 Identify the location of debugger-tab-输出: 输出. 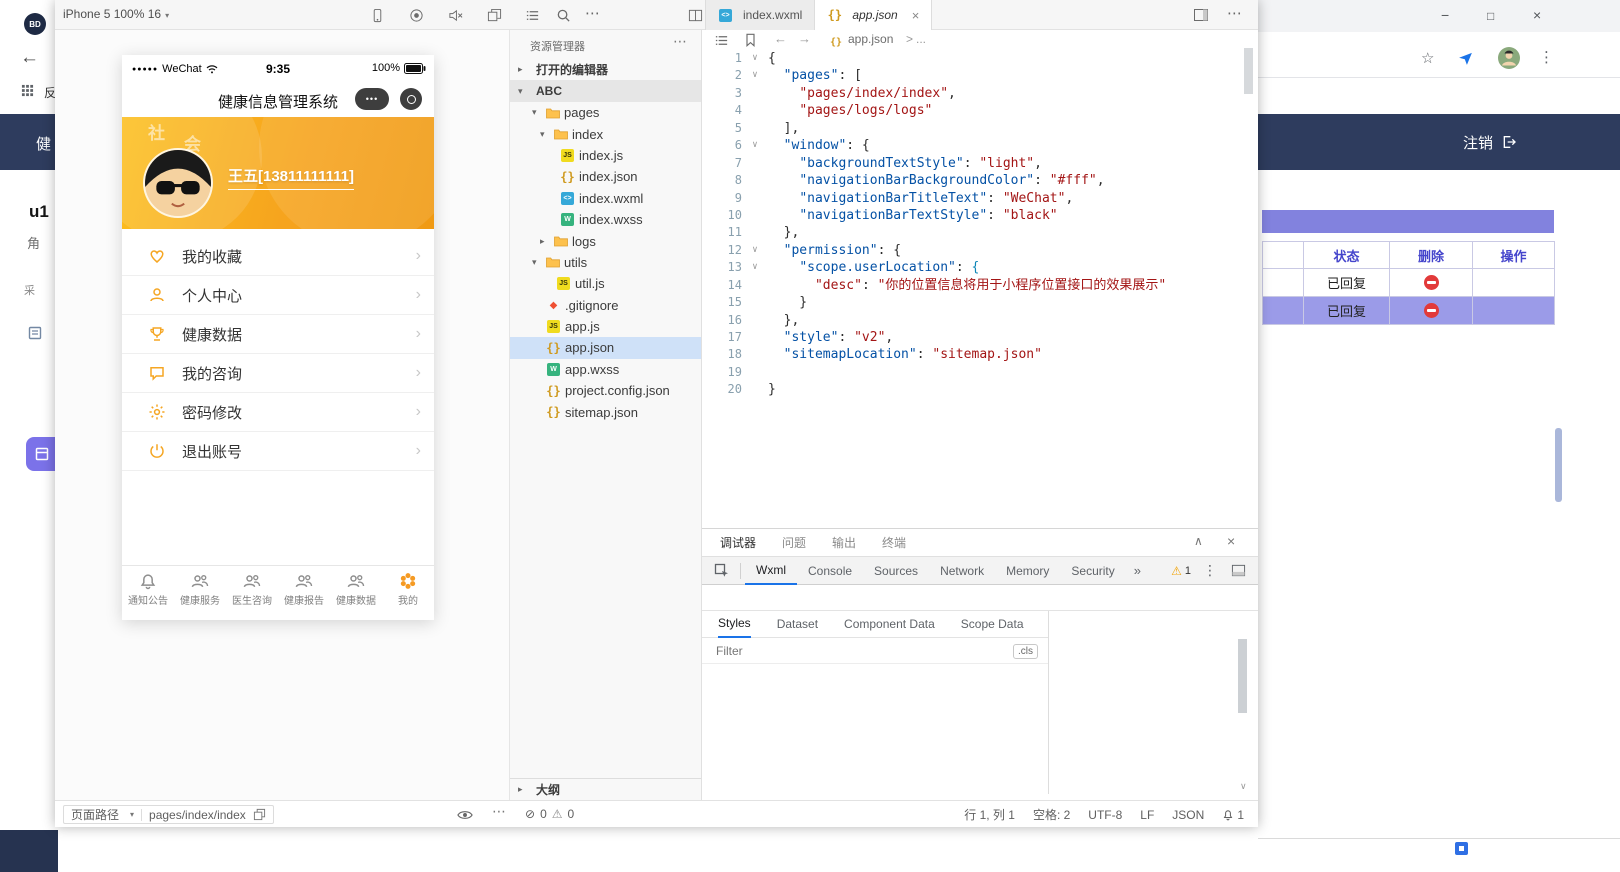
(844, 542).